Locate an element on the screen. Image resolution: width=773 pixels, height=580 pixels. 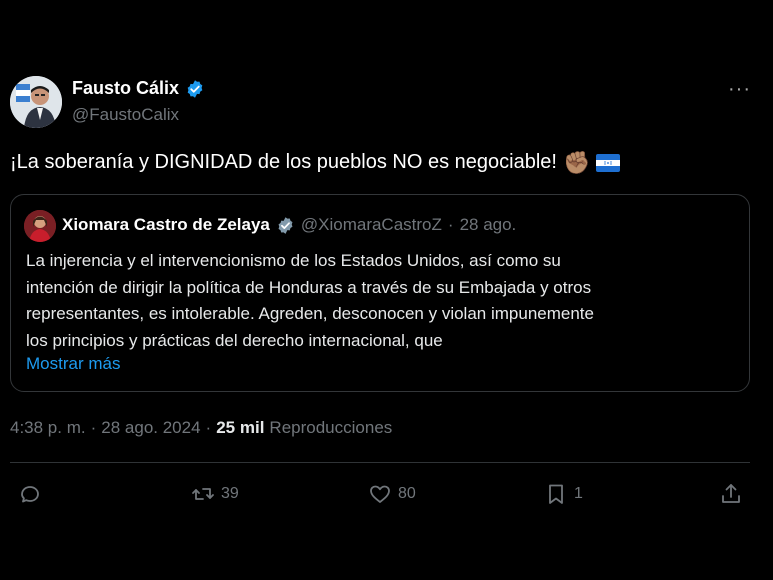
reply-button is located at coordinates (33, 494).